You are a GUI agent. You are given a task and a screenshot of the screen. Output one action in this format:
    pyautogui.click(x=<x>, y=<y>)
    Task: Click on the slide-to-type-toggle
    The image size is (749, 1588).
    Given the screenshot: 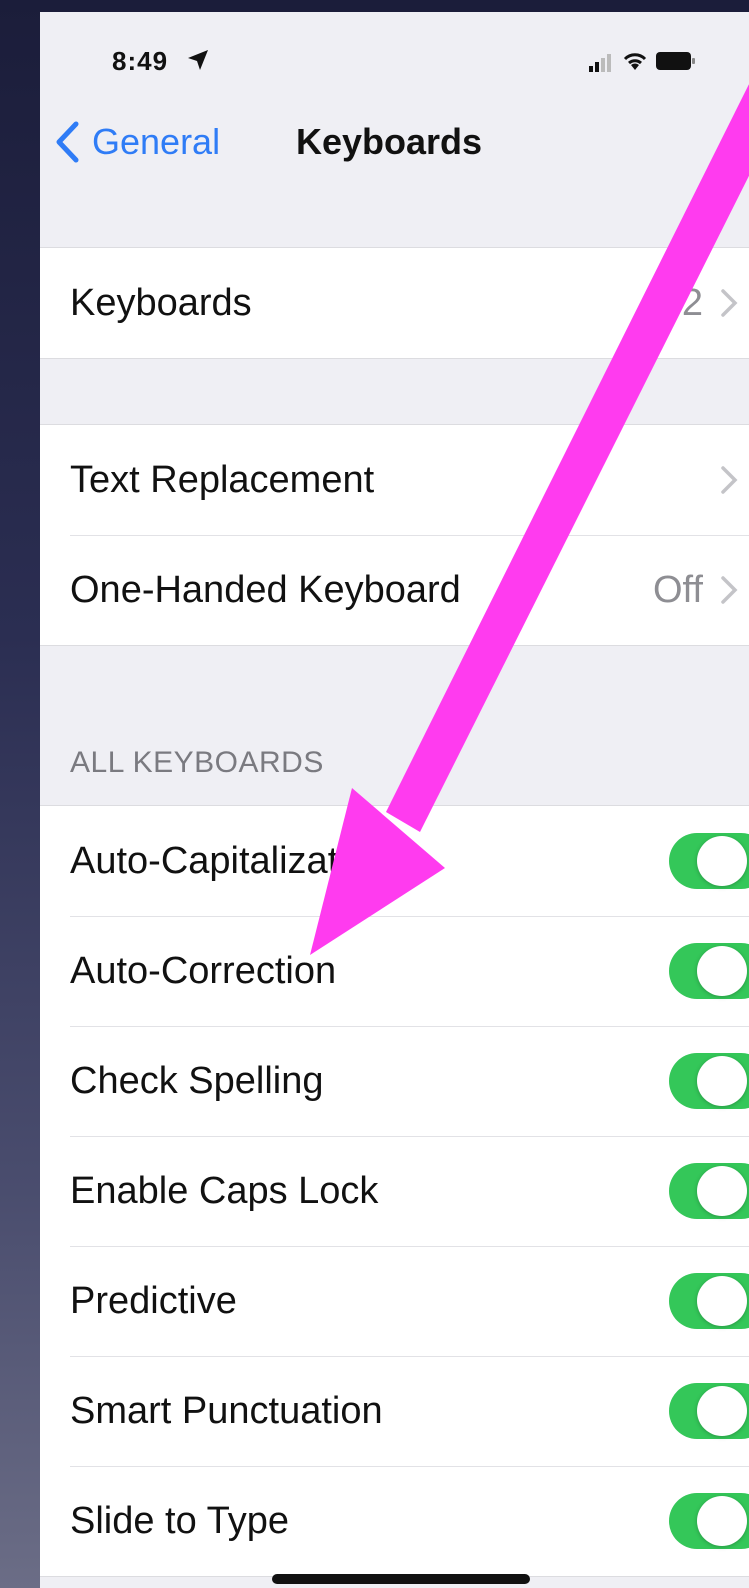 What is the action you would take?
    pyautogui.click(x=709, y=1521)
    